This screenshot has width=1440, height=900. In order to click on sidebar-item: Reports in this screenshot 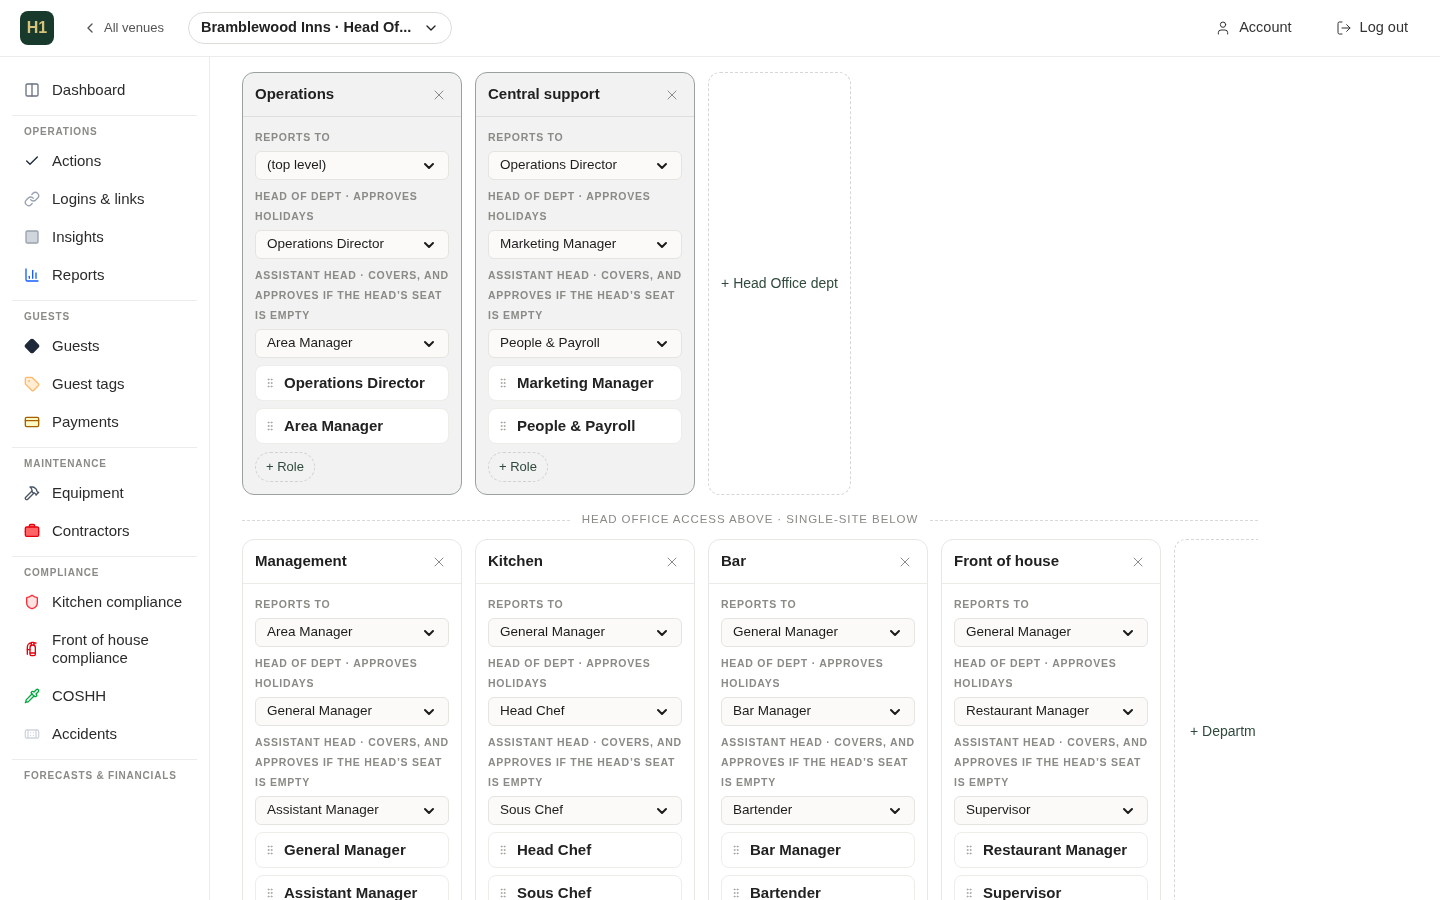, I will do `click(104, 275)`.